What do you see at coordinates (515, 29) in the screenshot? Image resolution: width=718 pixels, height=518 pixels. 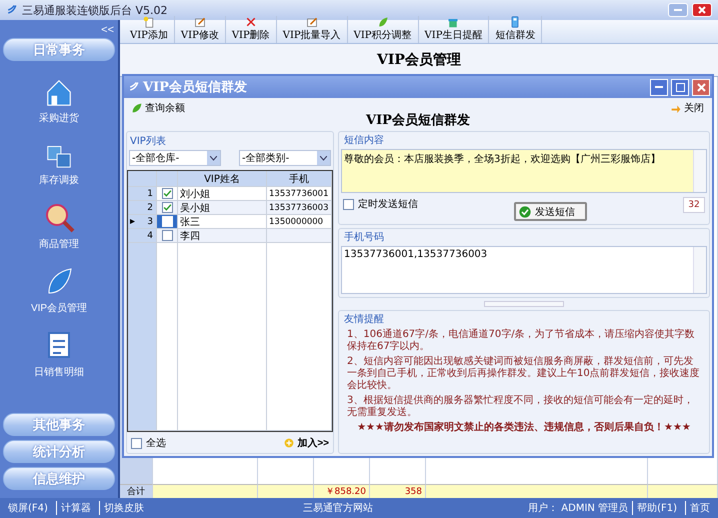 I see `toolbar-button: 短信群发` at bounding box center [515, 29].